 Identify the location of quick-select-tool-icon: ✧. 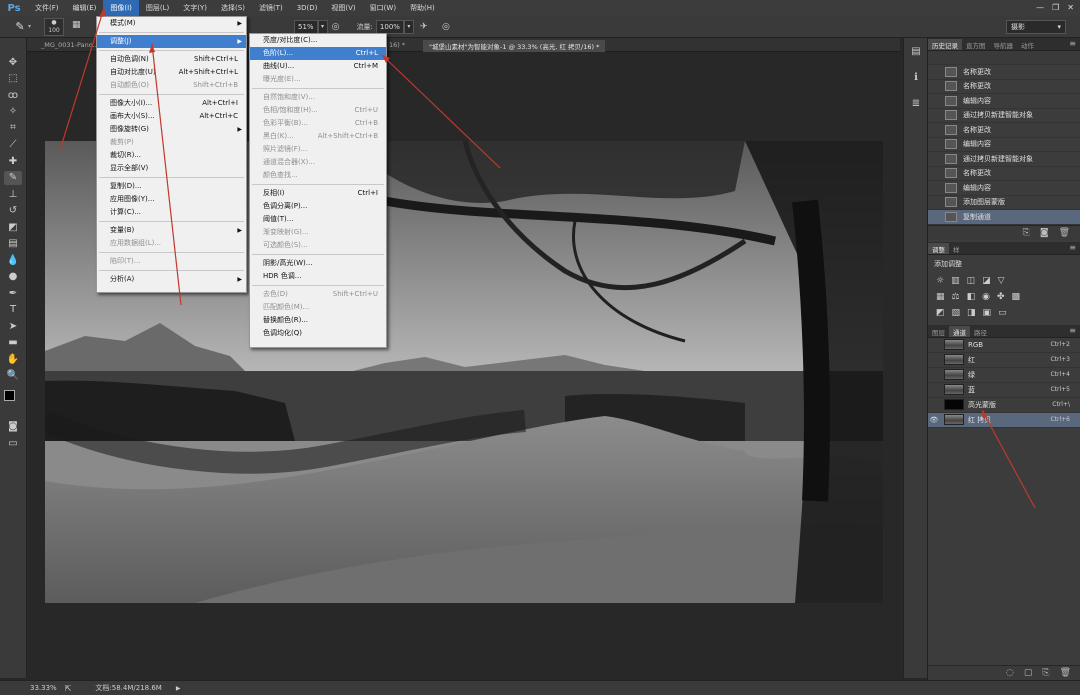
(13, 112).